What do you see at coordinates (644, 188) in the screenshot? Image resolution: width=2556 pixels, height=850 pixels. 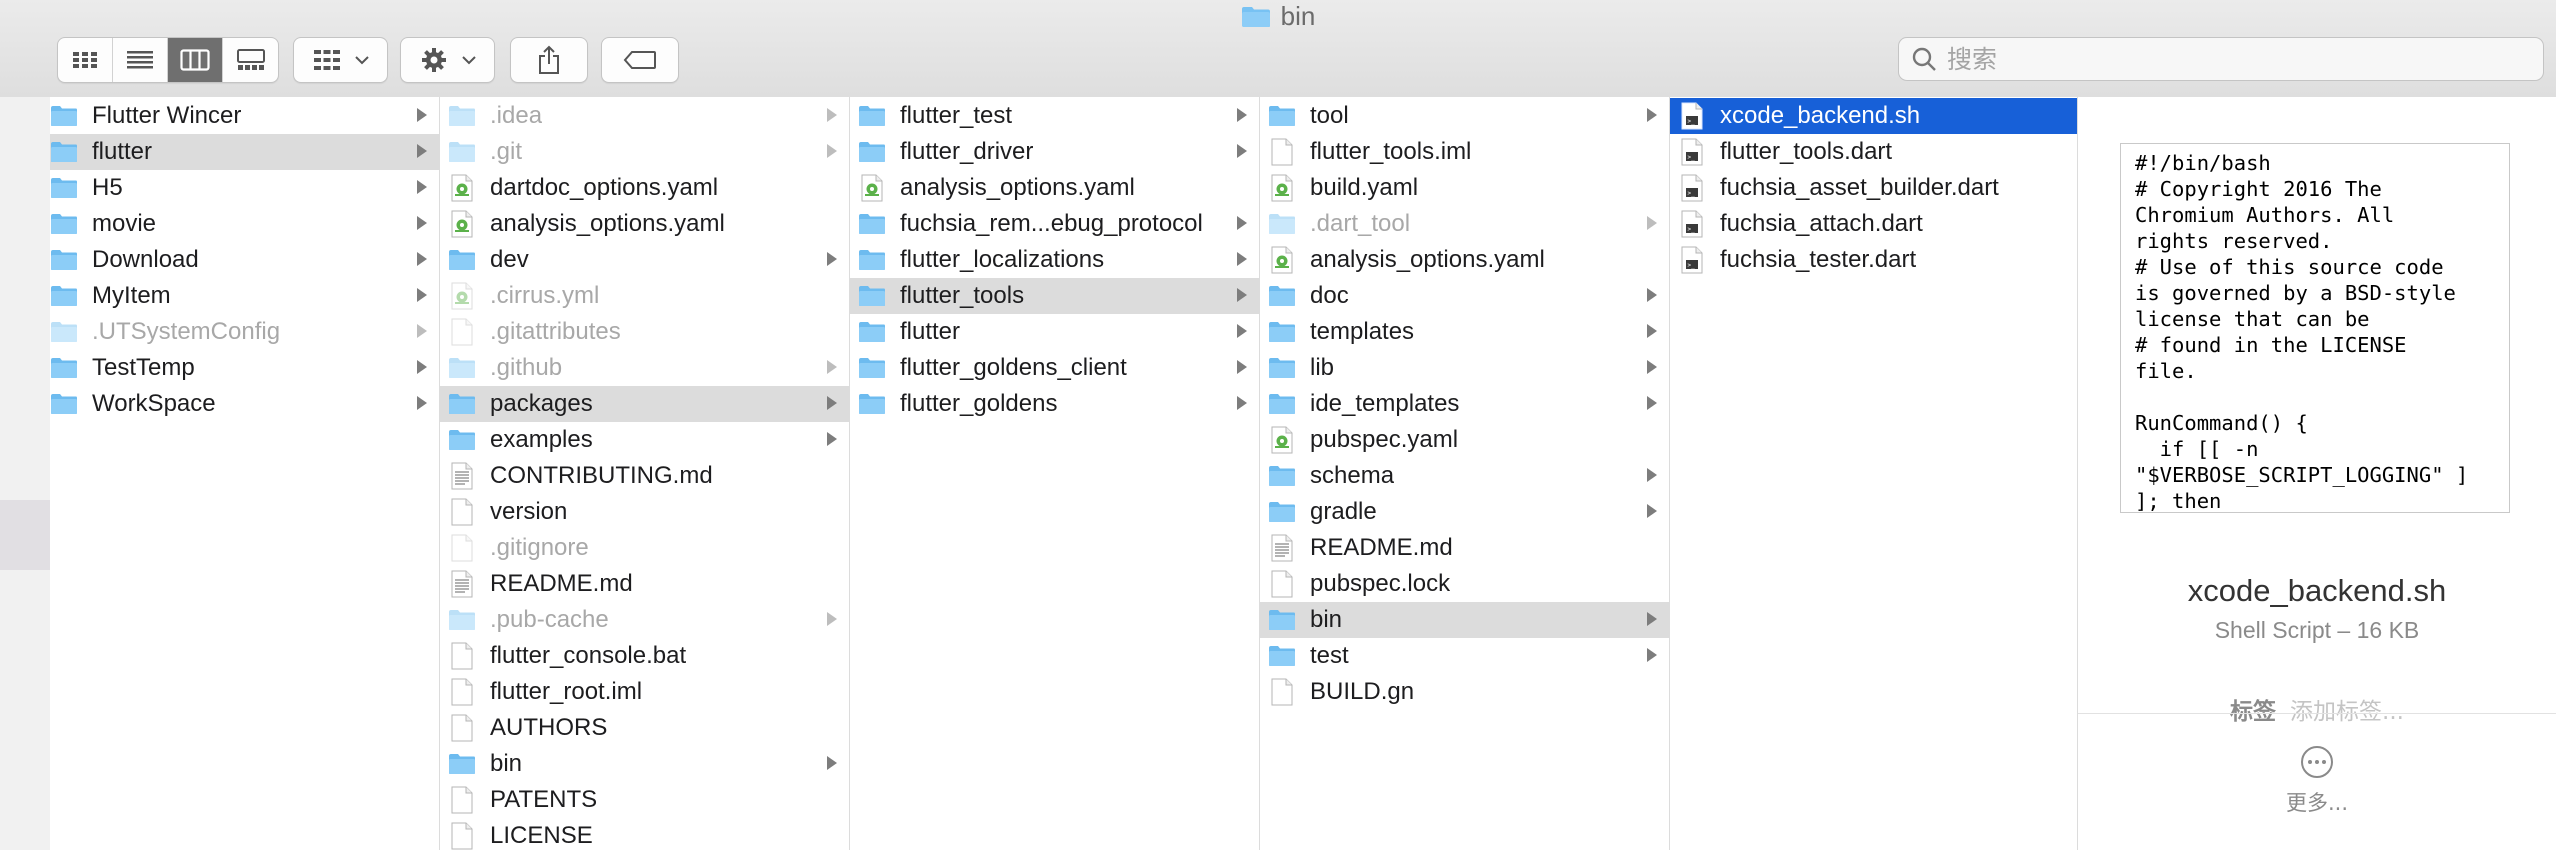 I see `file-row: dartdoc_options.yaml` at bounding box center [644, 188].